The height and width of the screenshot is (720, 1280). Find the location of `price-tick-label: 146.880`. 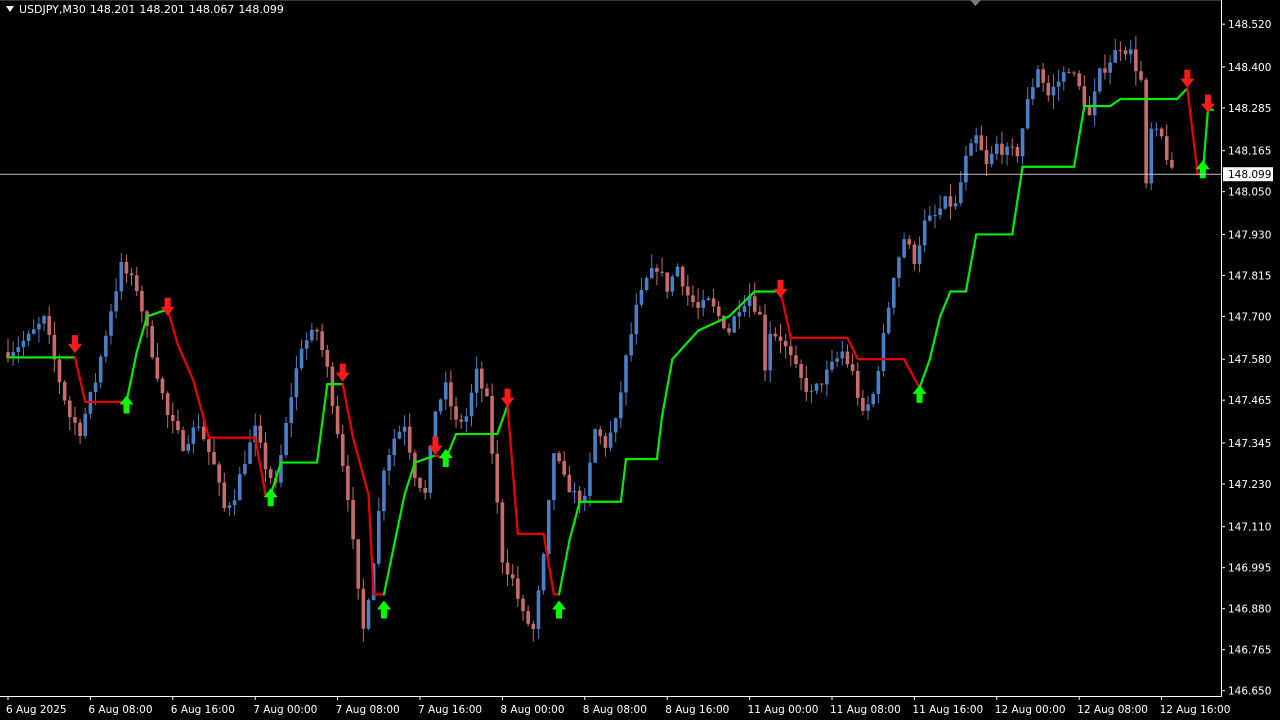

price-tick-label: 146.880 is located at coordinates (1249, 610).